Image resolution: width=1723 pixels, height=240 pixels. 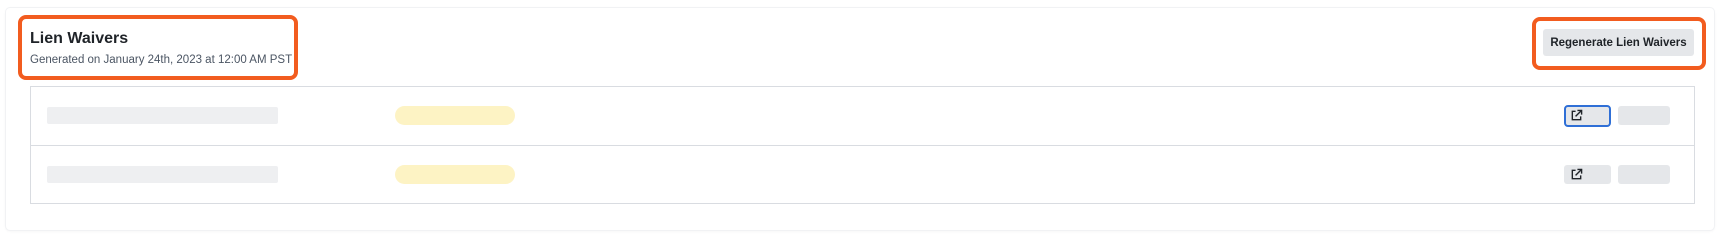 I want to click on title-highlight-box, so click(x=158, y=47).